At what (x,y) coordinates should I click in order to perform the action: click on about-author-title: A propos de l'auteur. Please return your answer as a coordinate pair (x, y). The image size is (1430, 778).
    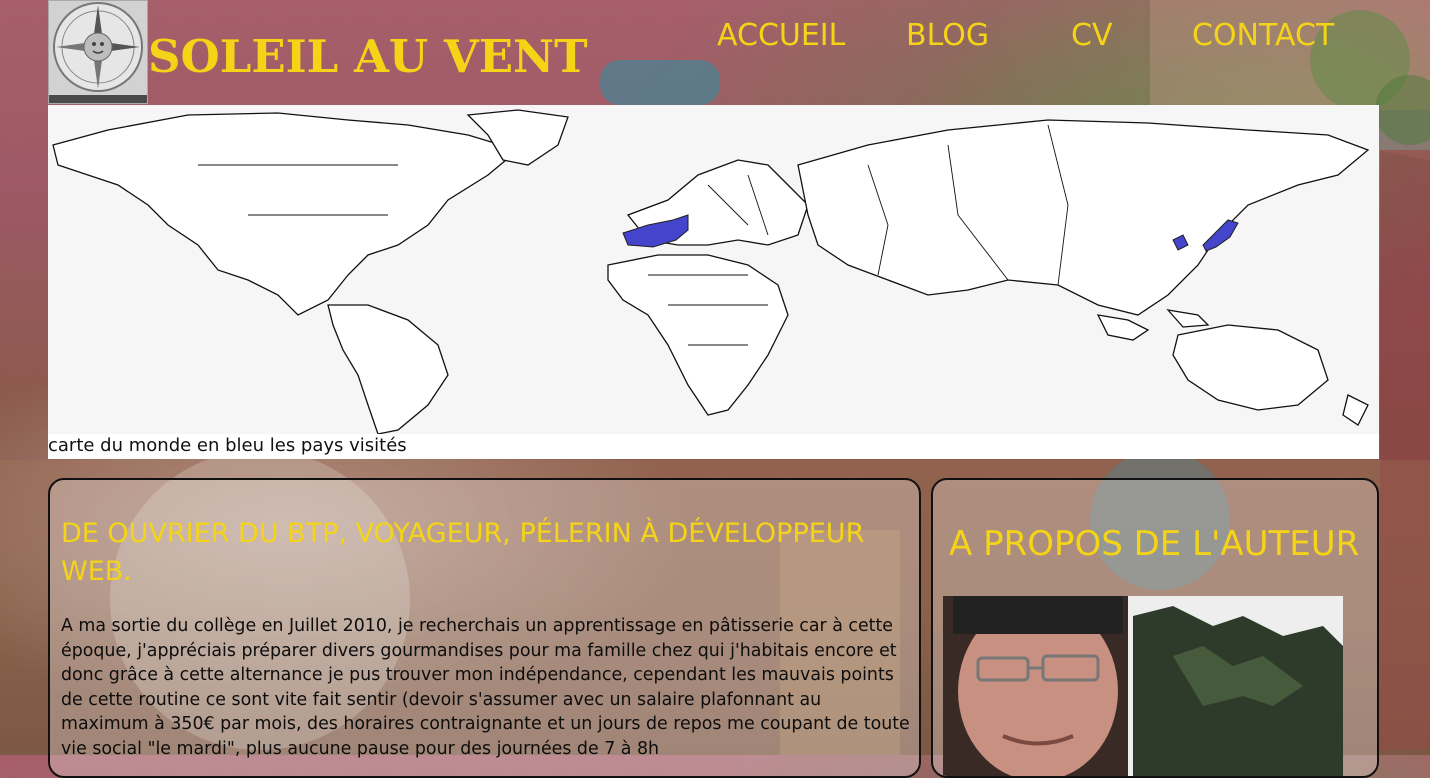
    Looking at the image, I should click on (1154, 544).